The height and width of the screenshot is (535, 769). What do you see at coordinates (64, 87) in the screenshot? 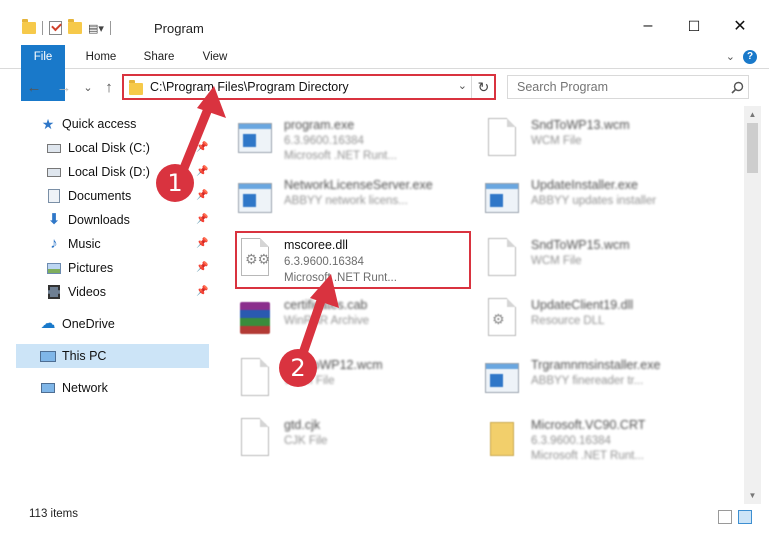
I see `forward-button: →` at bounding box center [64, 87].